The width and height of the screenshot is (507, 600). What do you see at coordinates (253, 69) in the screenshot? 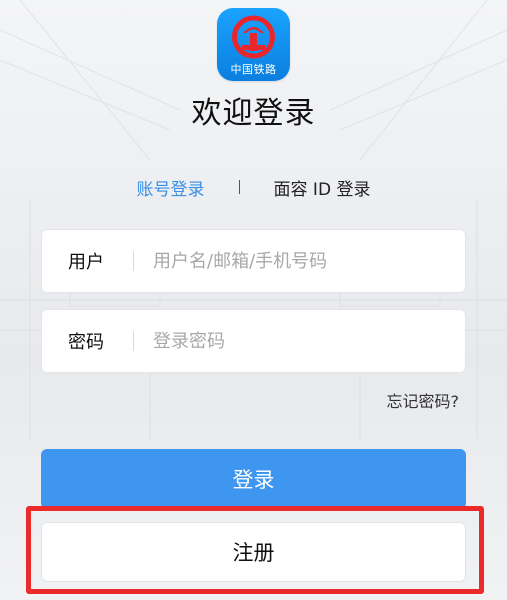
I see `logo-caption: 中国铁路` at bounding box center [253, 69].